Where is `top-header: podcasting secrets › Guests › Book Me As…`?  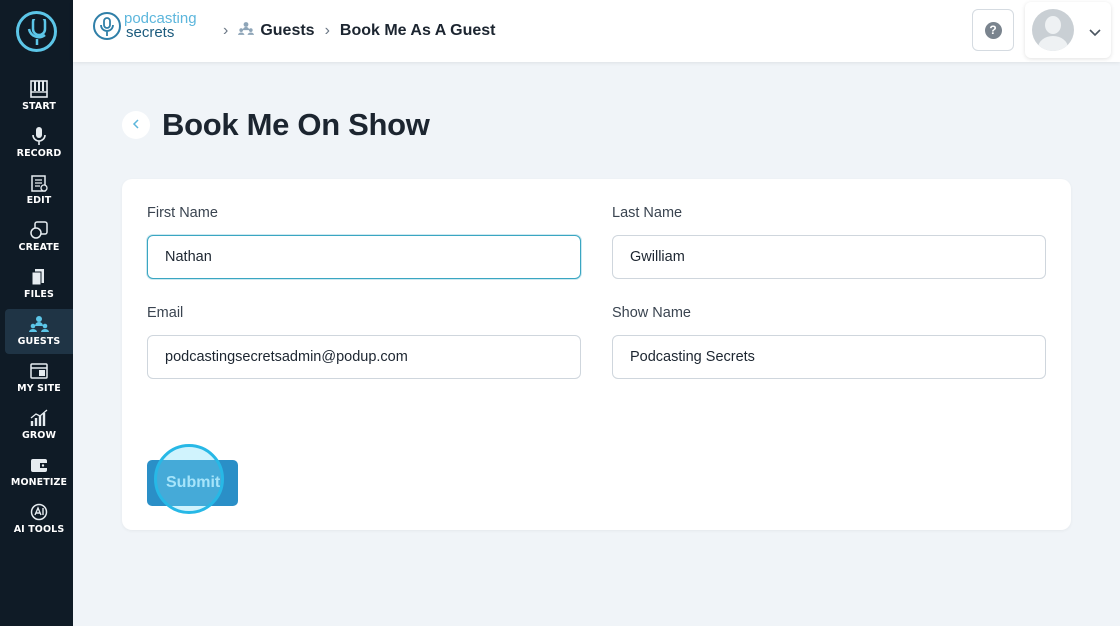 top-header: podcasting secrets › Guests › Book Me As… is located at coordinates (596, 31).